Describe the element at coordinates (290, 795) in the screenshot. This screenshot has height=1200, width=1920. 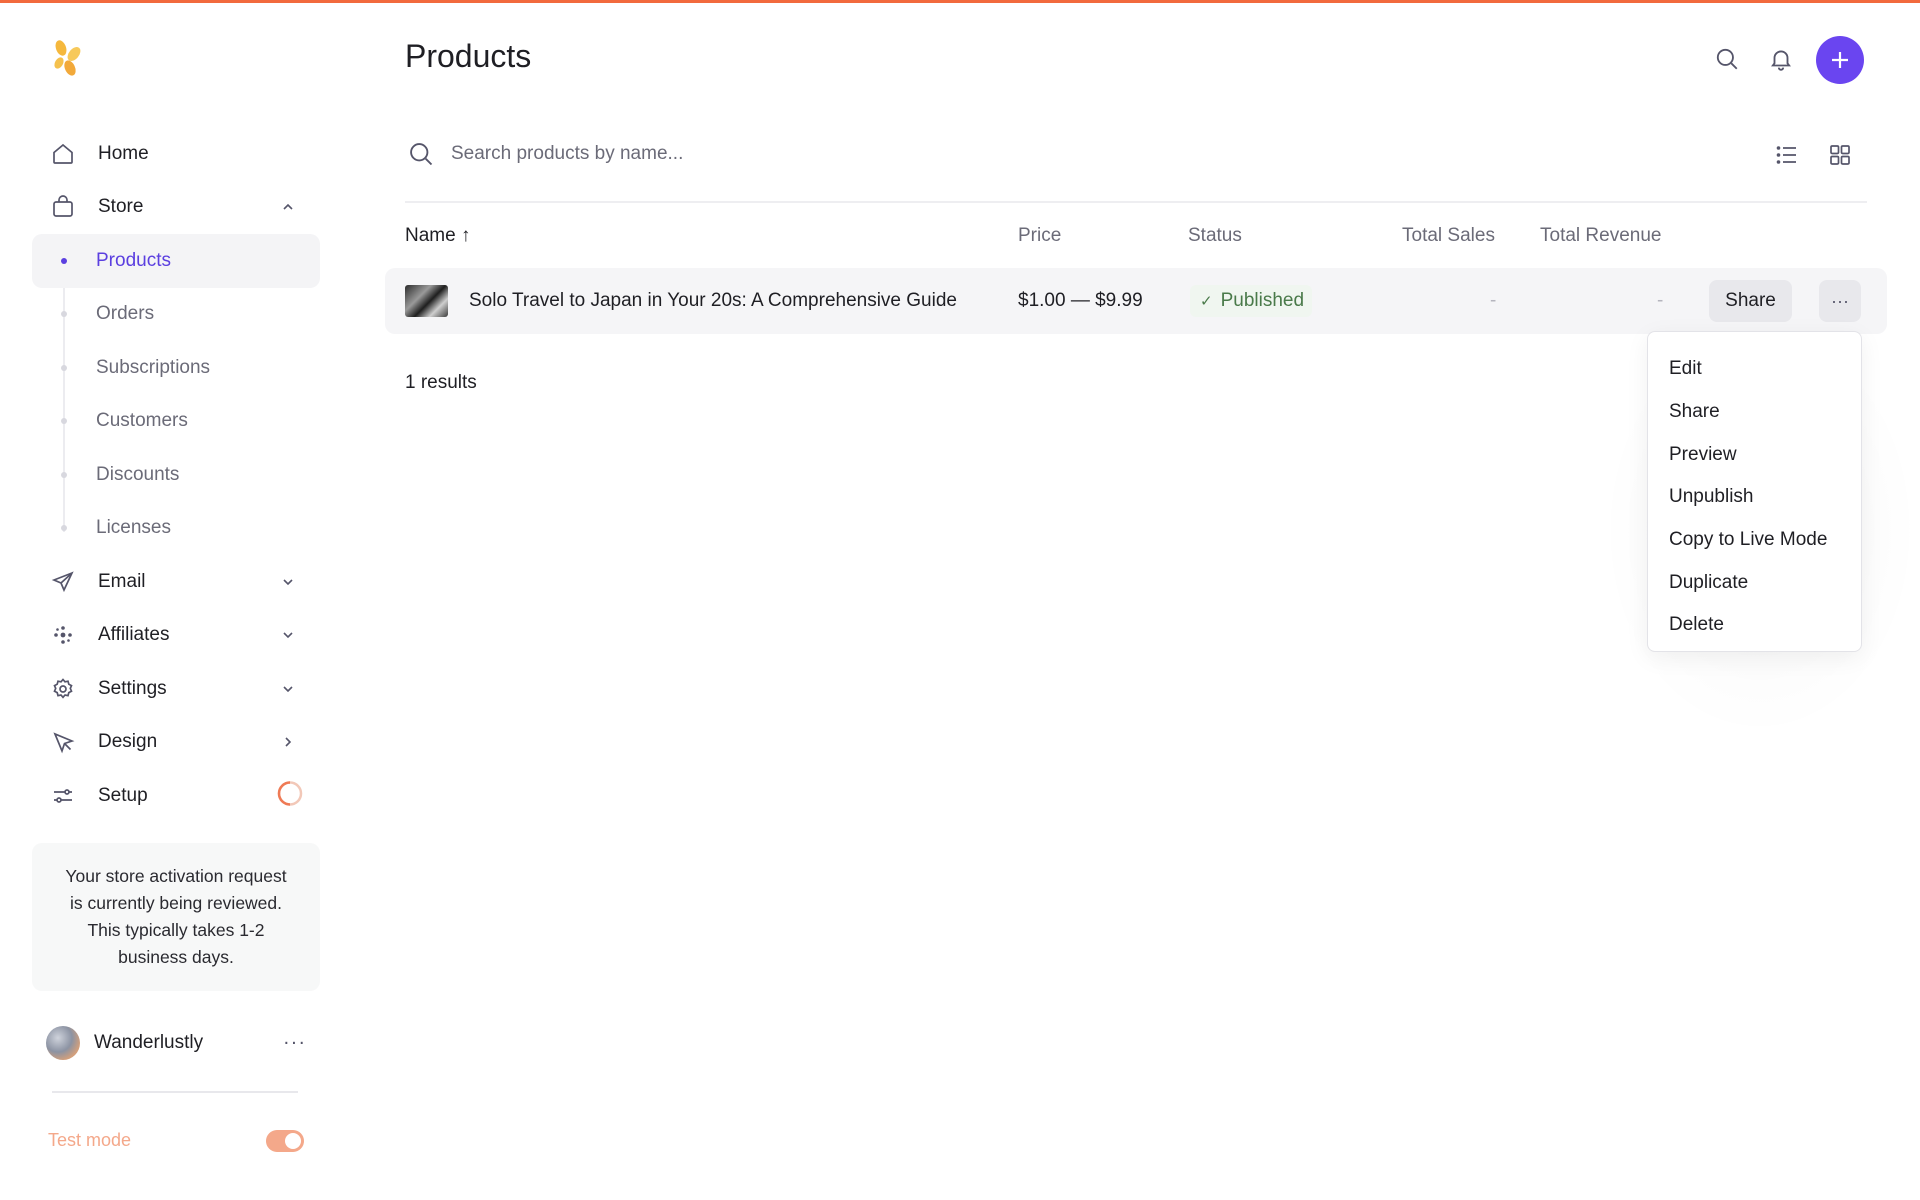
I see `setup-progress-icon` at that location.